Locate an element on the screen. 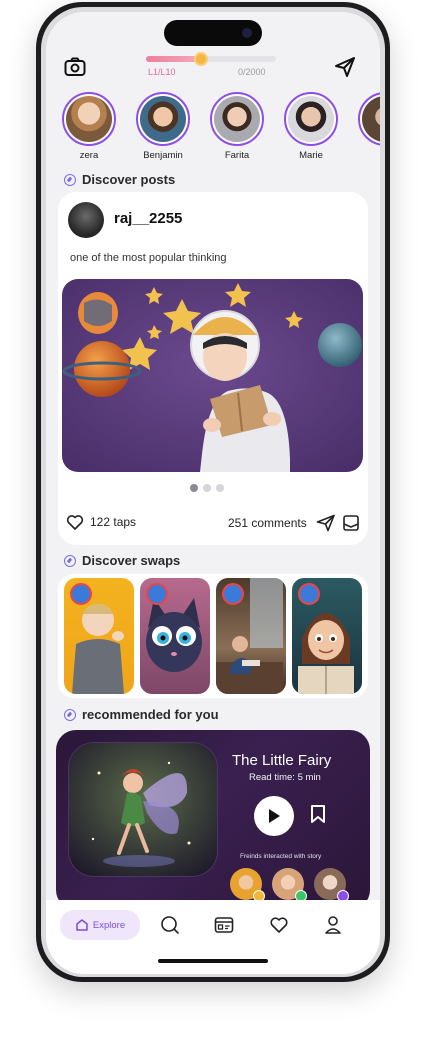 Image resolution: width=426 pixels, height=1037 pixels. story-item: Farita is located at coordinates (237, 130).